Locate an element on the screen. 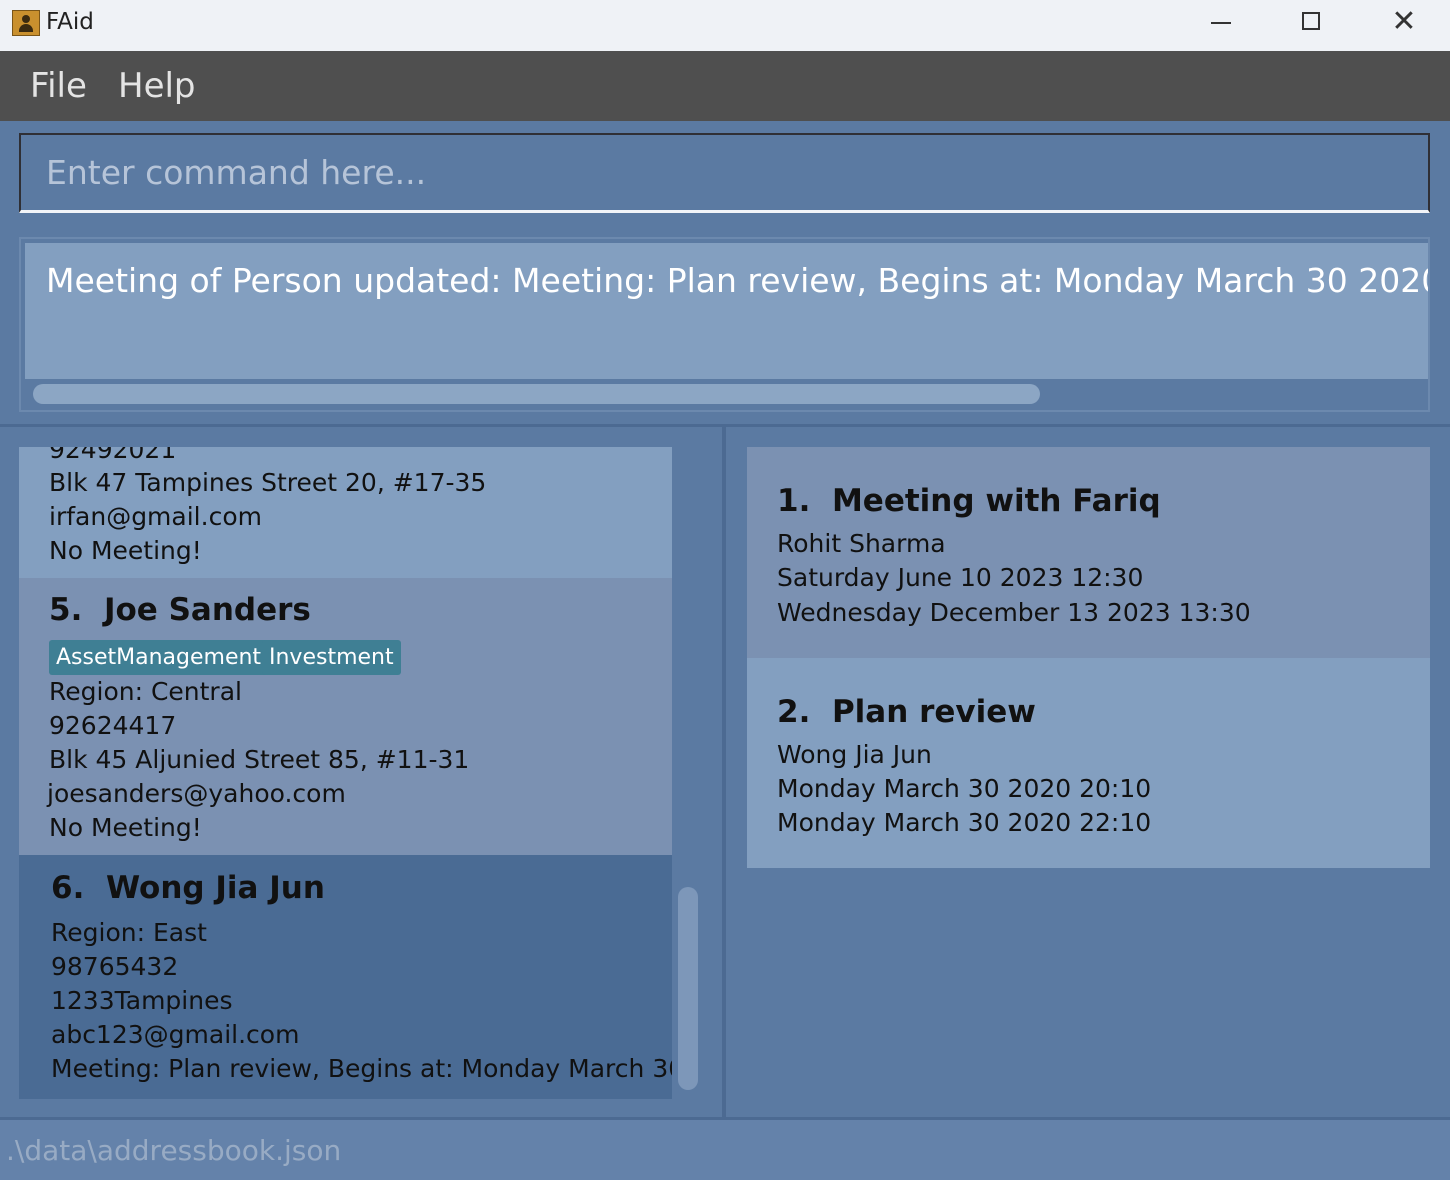  tag-badge: AssetManagement is located at coordinates (159, 657).